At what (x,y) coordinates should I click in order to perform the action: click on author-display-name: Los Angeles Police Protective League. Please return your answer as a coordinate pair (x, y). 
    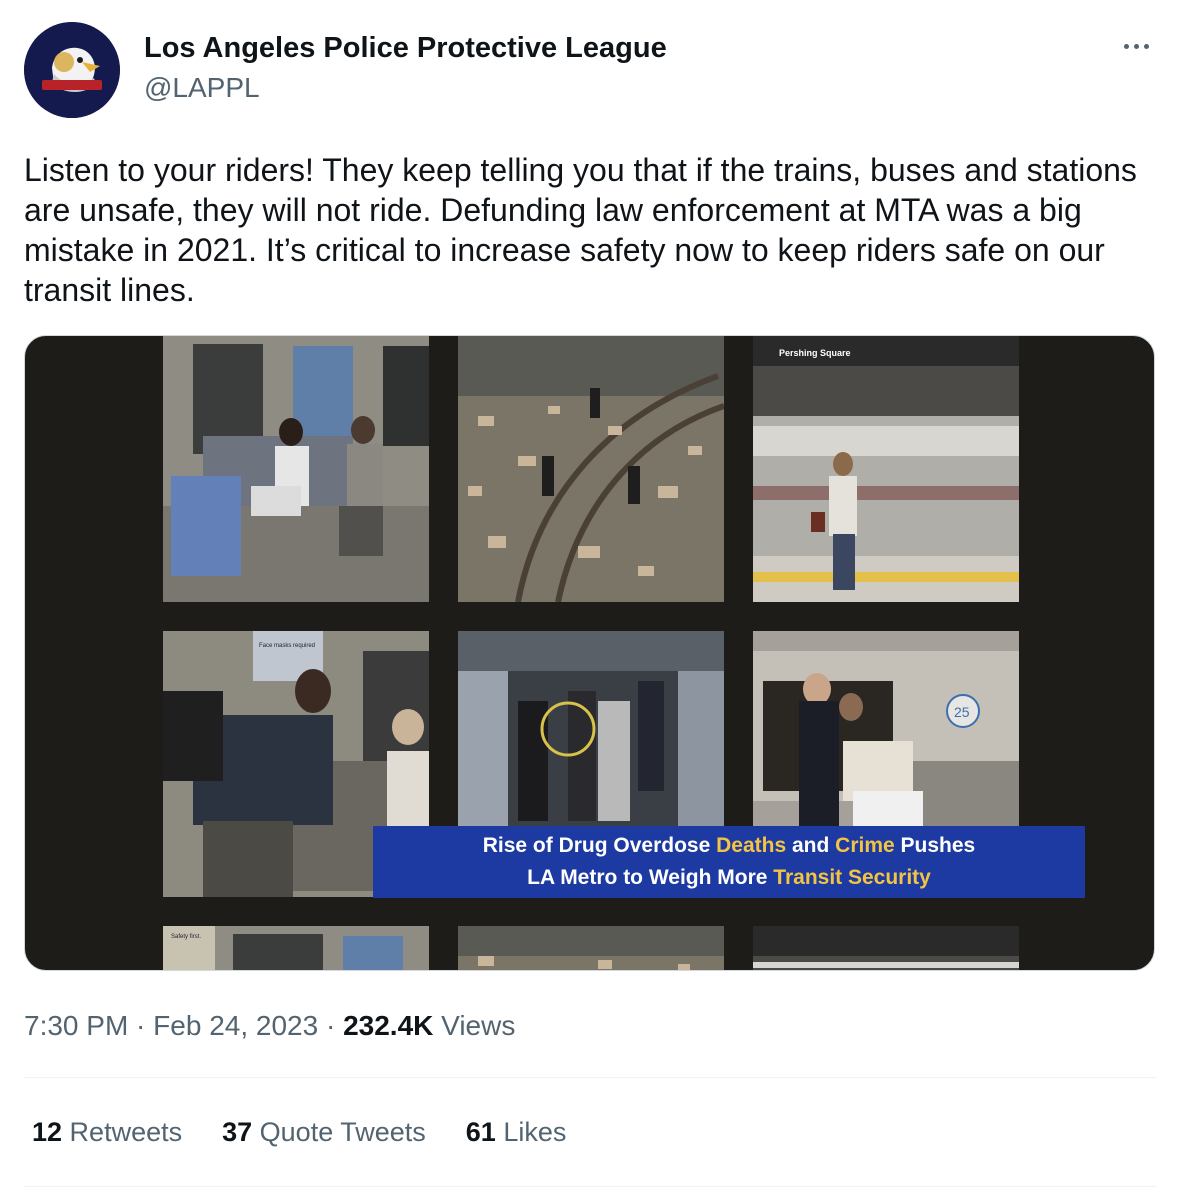
    Looking at the image, I should click on (405, 48).